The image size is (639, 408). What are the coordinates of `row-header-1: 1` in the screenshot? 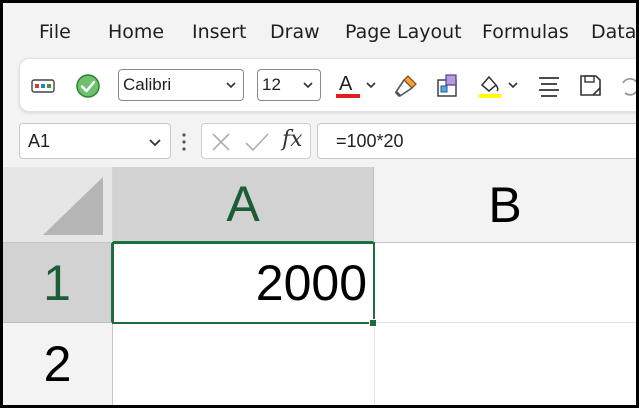 It's located at (58, 283).